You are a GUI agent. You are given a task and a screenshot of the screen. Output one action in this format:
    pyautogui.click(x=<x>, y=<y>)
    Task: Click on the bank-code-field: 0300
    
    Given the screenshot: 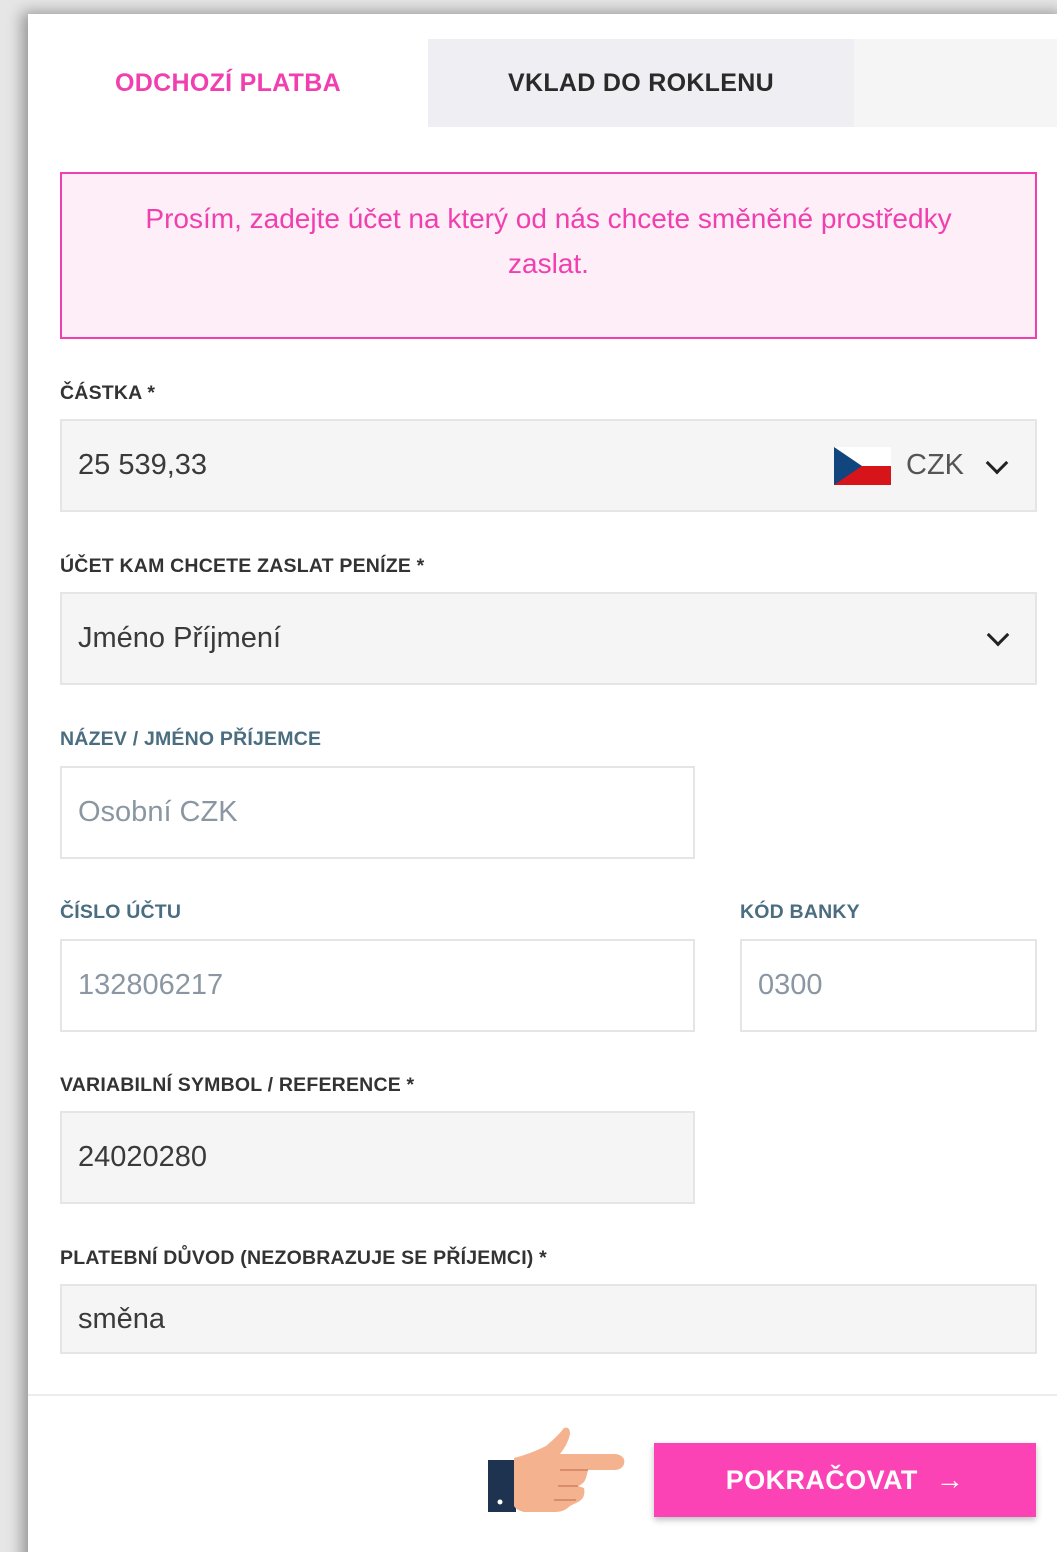 What is the action you would take?
    pyautogui.click(x=888, y=985)
    